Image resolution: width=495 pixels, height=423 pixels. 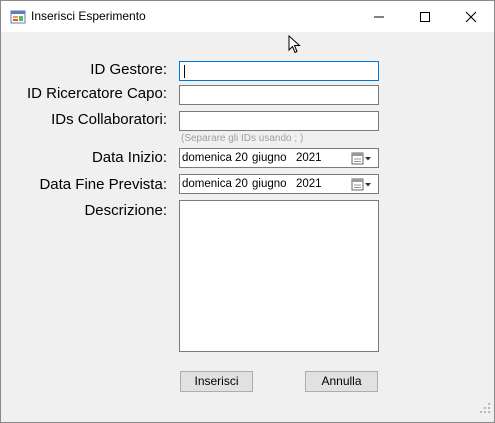 I want to click on data-inizio-day: domenica 20, so click(x=215, y=158).